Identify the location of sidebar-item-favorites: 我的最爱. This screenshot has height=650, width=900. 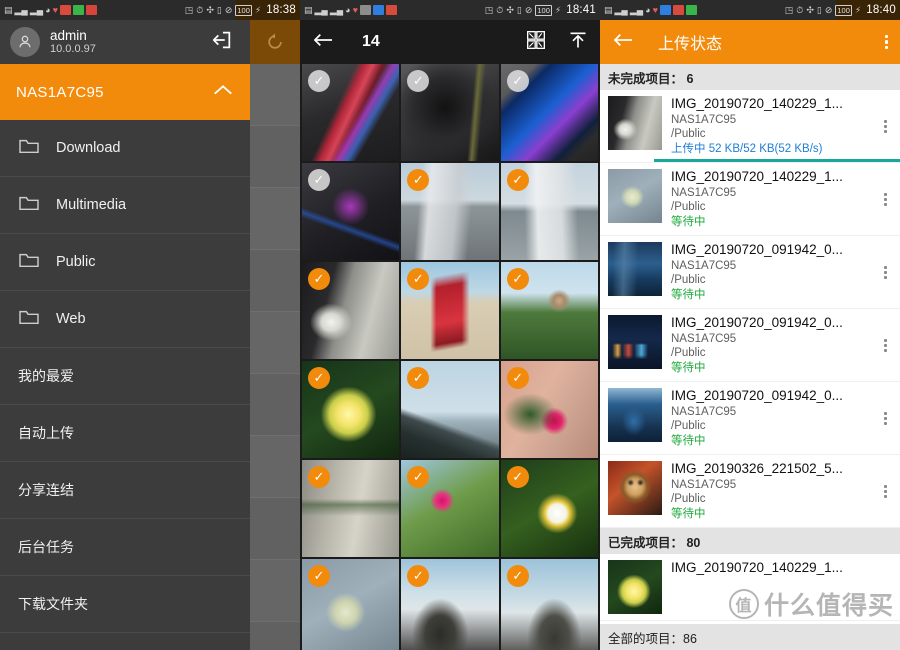
(125, 376).